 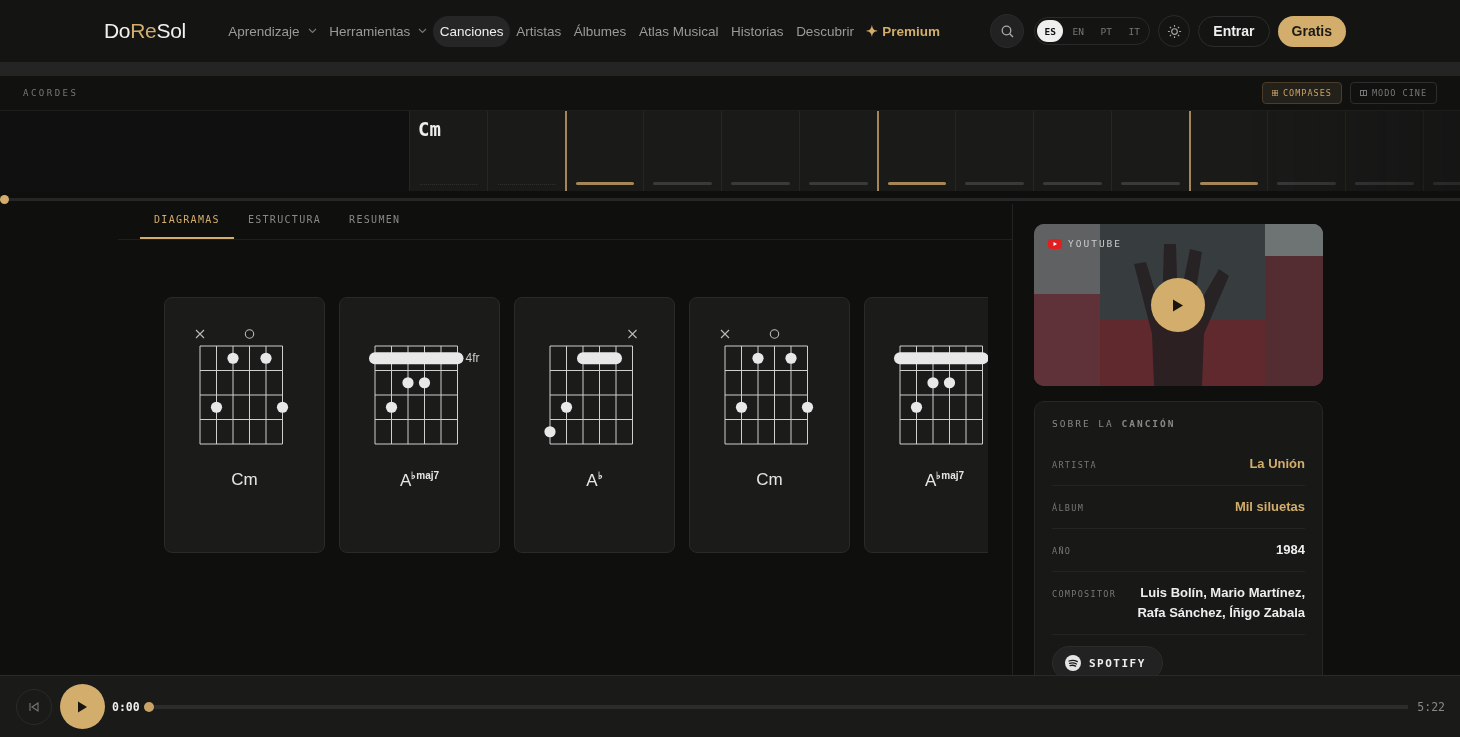 What do you see at coordinates (284, 220) in the screenshot?
I see `tab: ESTRUCTURA` at bounding box center [284, 220].